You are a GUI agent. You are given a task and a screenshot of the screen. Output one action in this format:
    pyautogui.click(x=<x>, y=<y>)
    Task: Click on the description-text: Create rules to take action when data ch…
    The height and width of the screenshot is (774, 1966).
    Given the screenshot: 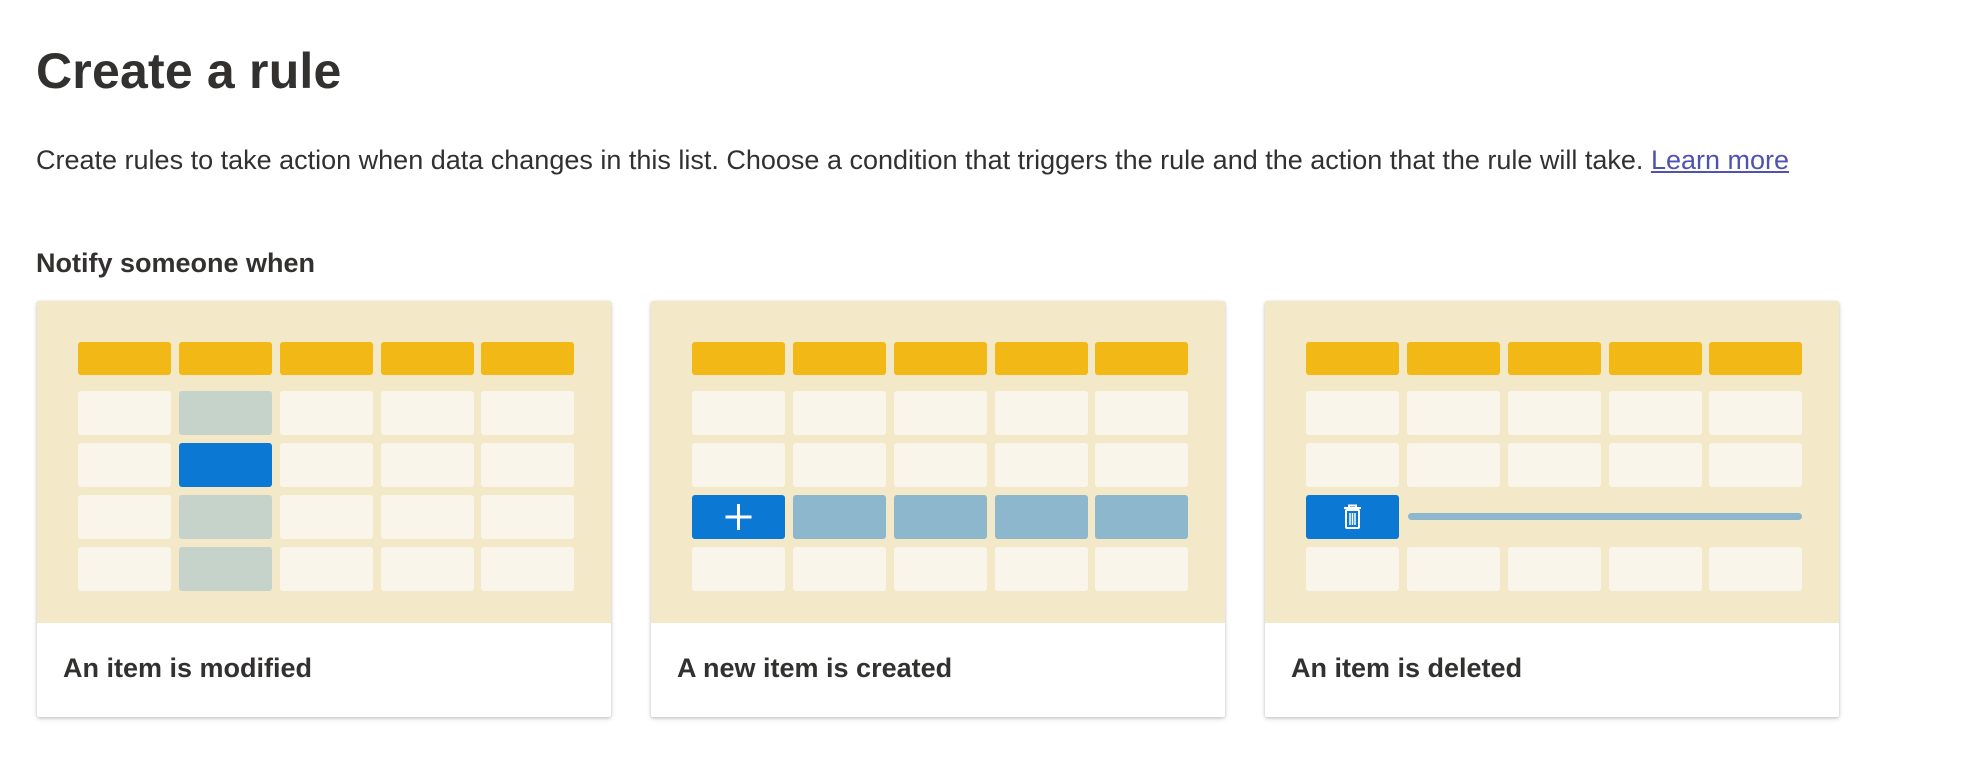 What is the action you would take?
    pyautogui.click(x=843, y=160)
    